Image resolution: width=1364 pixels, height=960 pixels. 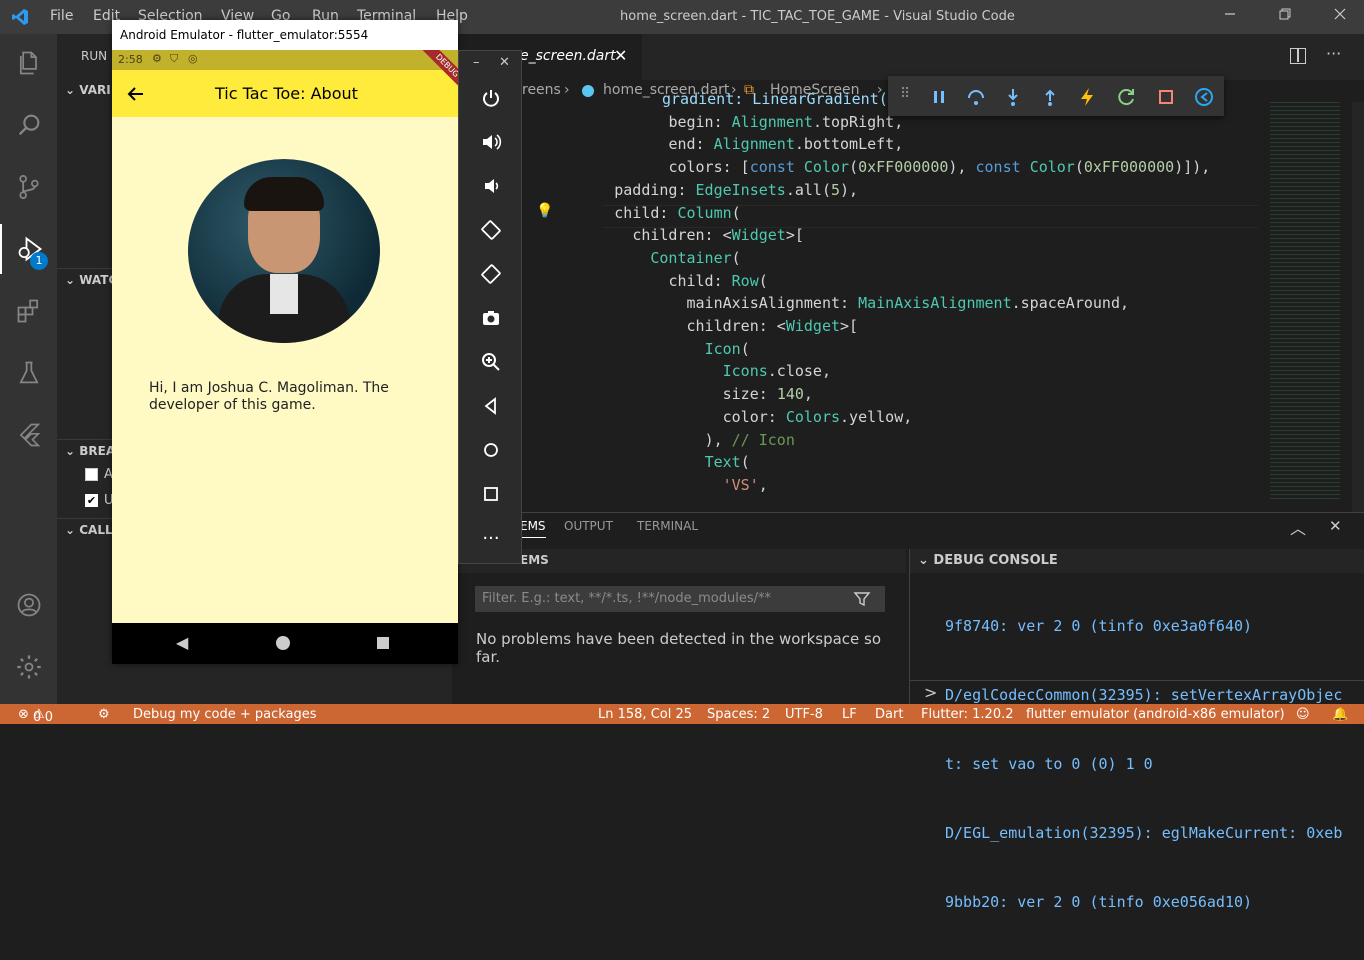 I want to click on account-icon, so click(x=28, y=605).